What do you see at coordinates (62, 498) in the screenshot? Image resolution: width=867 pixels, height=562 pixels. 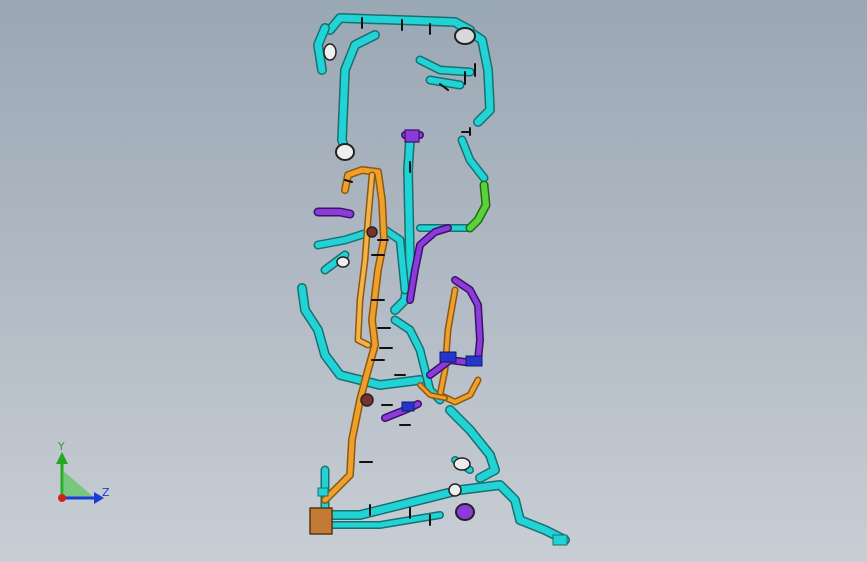 I see `x-axis-origin` at bounding box center [62, 498].